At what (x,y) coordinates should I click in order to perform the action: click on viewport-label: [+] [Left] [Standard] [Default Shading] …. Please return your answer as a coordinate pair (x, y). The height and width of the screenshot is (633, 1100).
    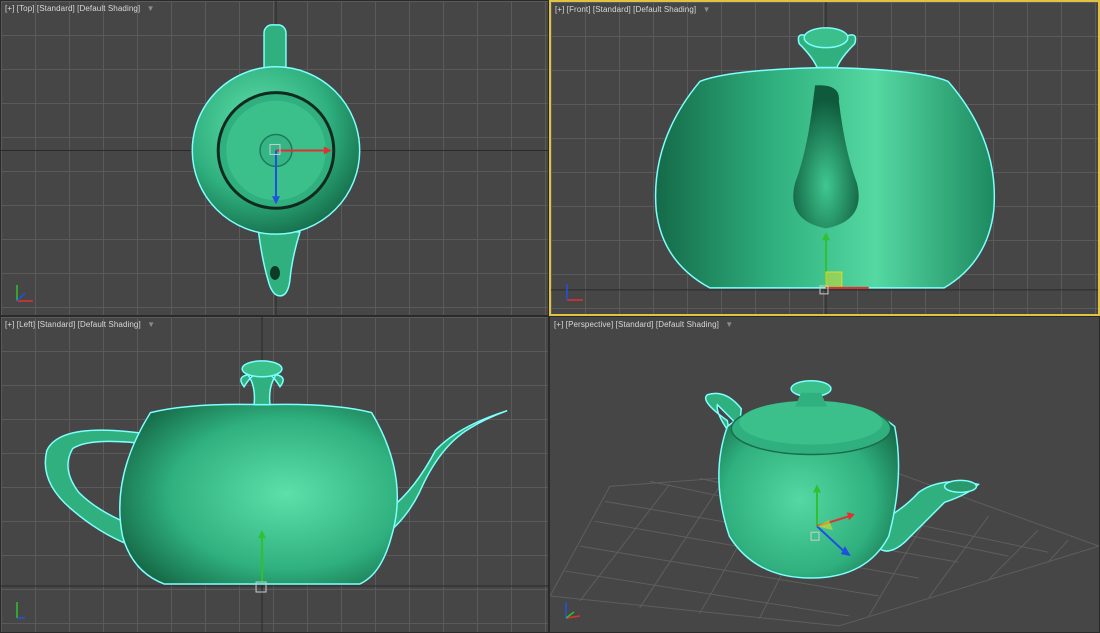
    Looking at the image, I should click on (80, 324).